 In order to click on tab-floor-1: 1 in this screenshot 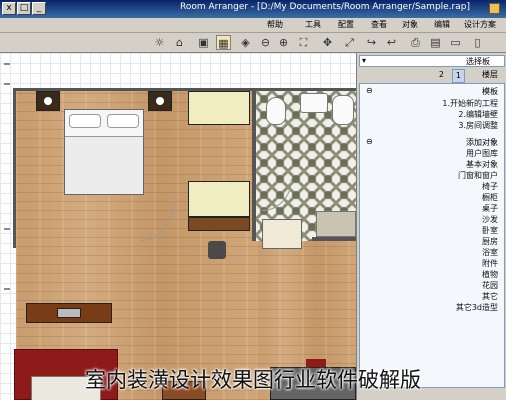, I will do `click(458, 76)`.